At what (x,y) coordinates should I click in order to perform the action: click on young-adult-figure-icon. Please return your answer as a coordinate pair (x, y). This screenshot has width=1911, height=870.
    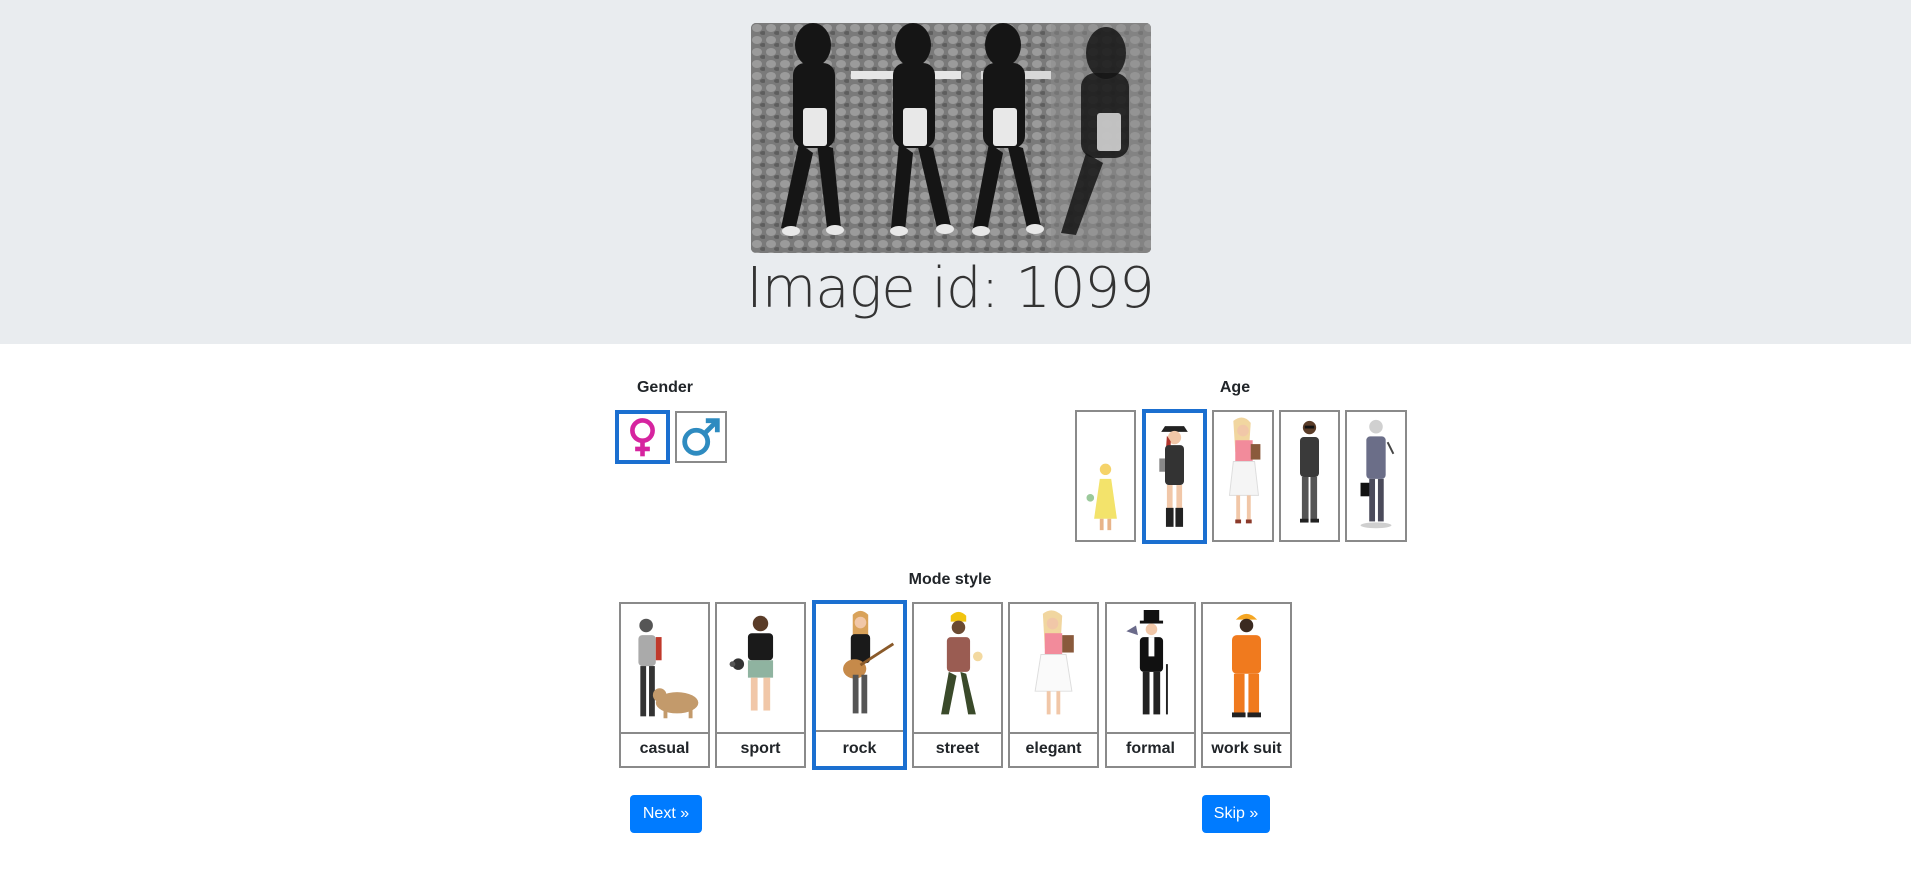
    Looking at the image, I should click on (1244, 470).